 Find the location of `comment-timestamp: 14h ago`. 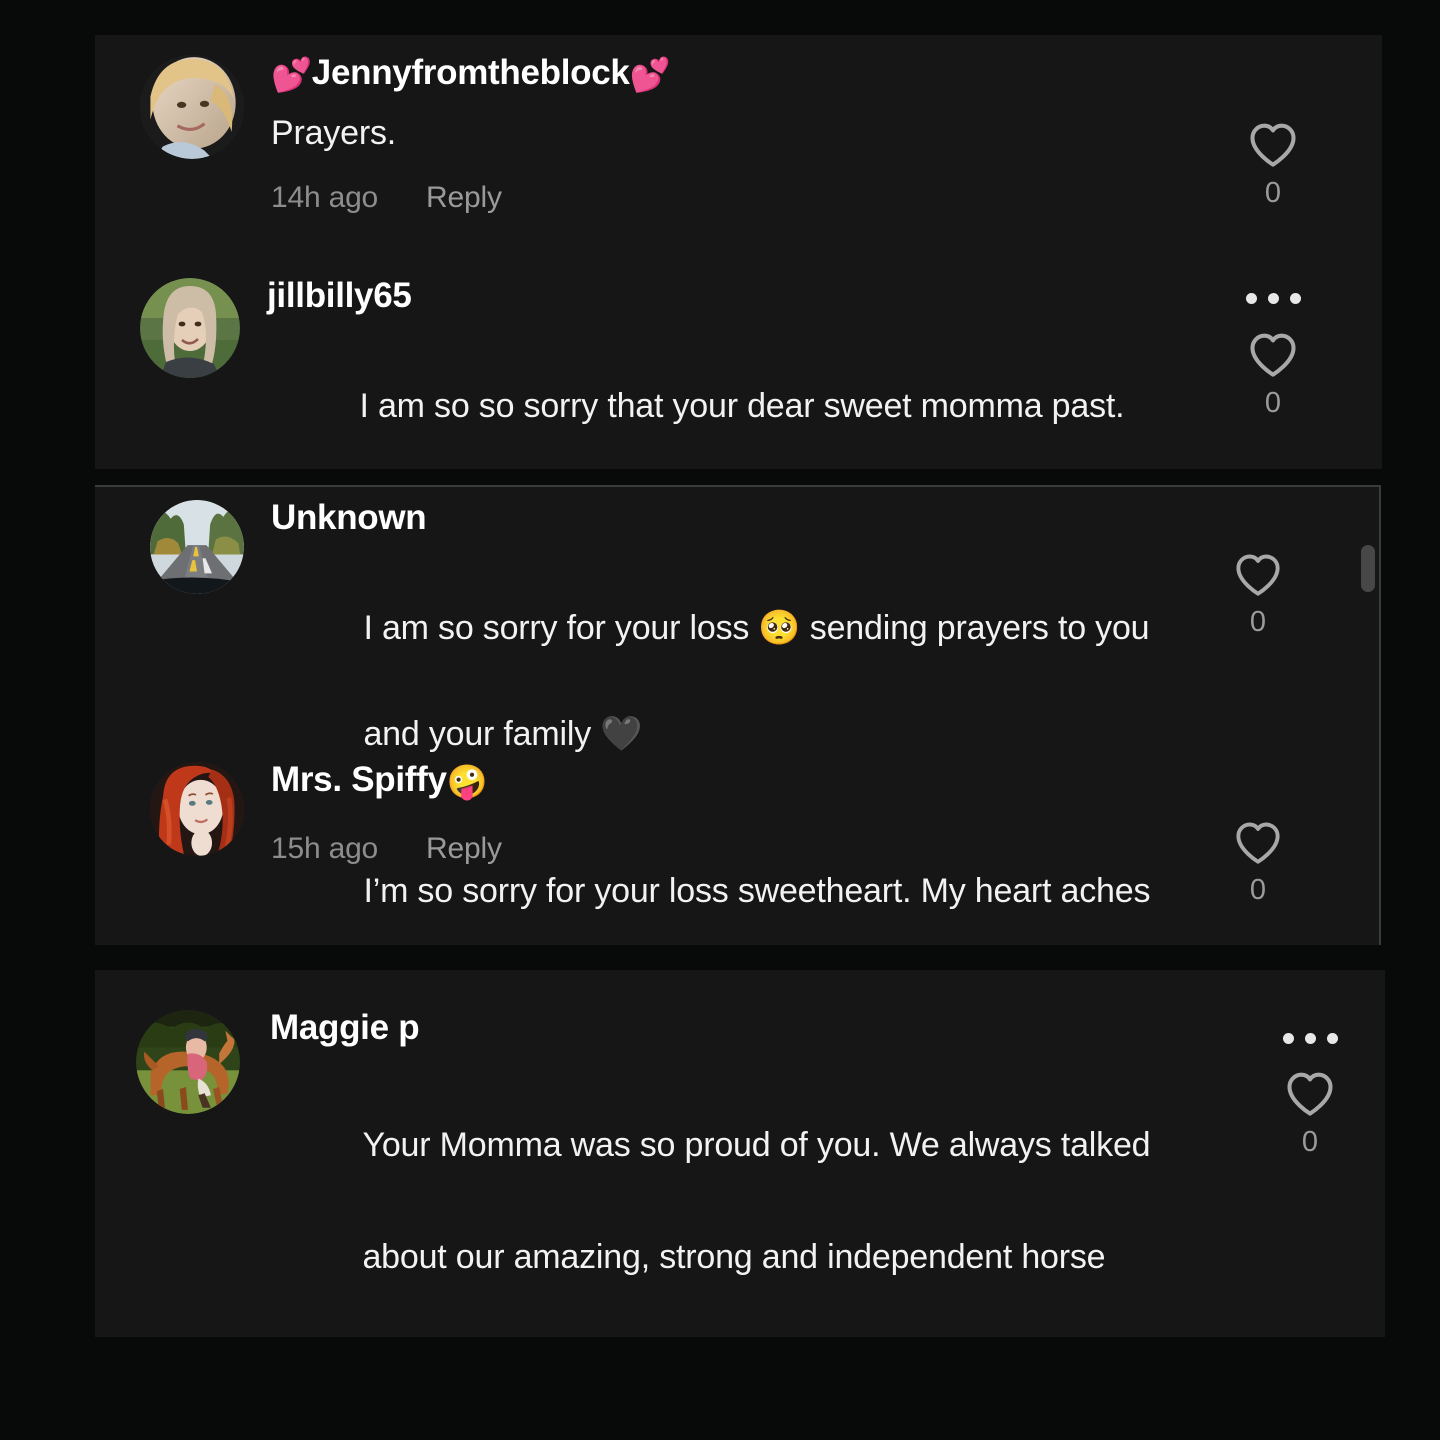

comment-timestamp: 14h ago is located at coordinates (325, 197).